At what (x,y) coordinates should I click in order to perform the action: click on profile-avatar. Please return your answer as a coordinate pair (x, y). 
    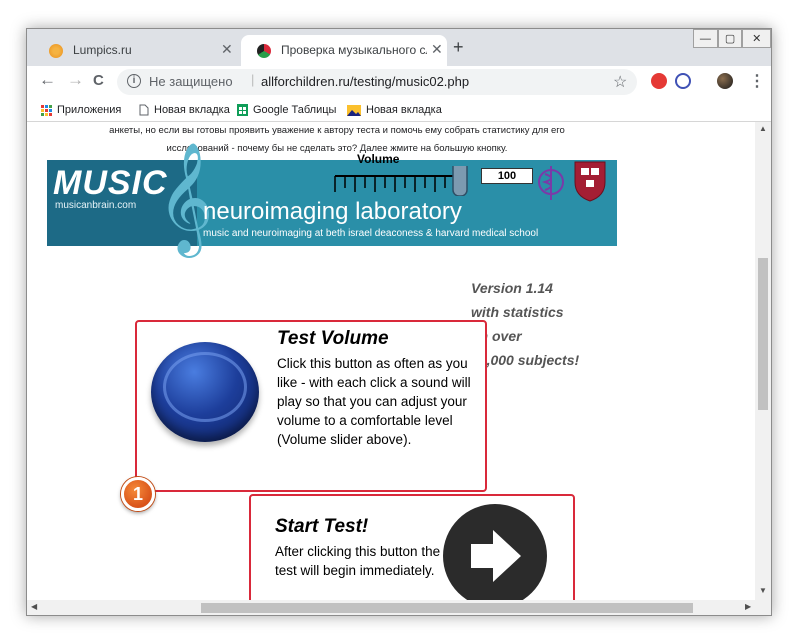
    Looking at the image, I should click on (725, 81).